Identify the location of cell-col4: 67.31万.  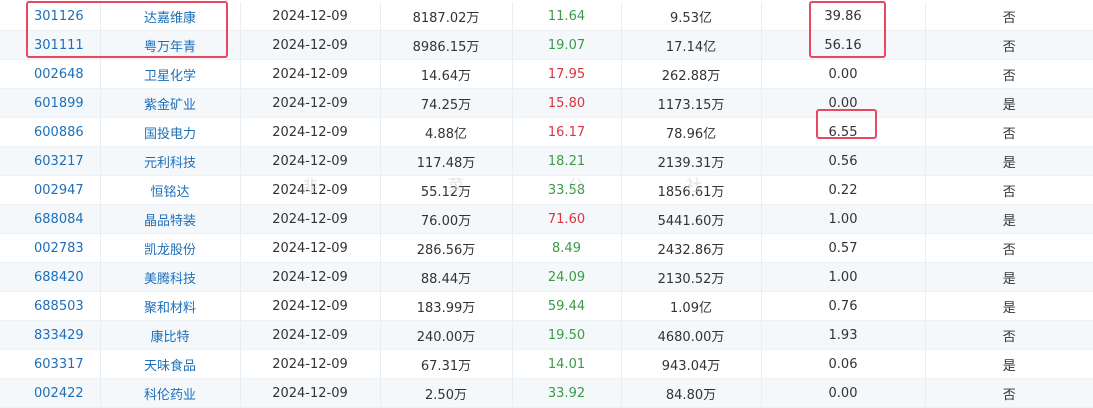
(446, 364).